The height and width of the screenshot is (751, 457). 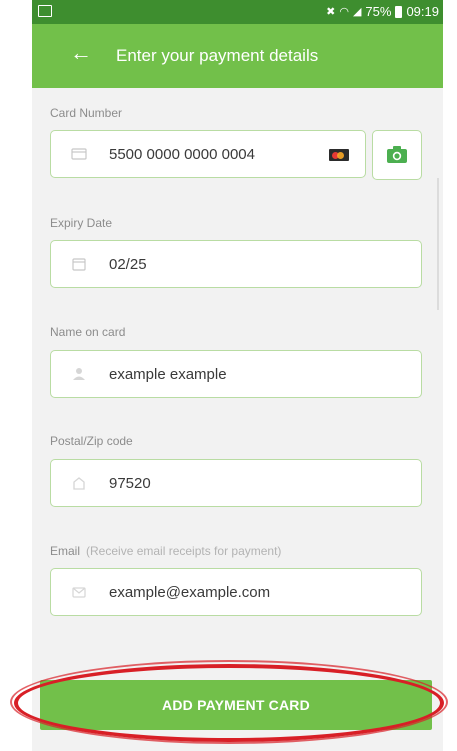 I want to click on name-field: example example, so click(x=236, y=374).